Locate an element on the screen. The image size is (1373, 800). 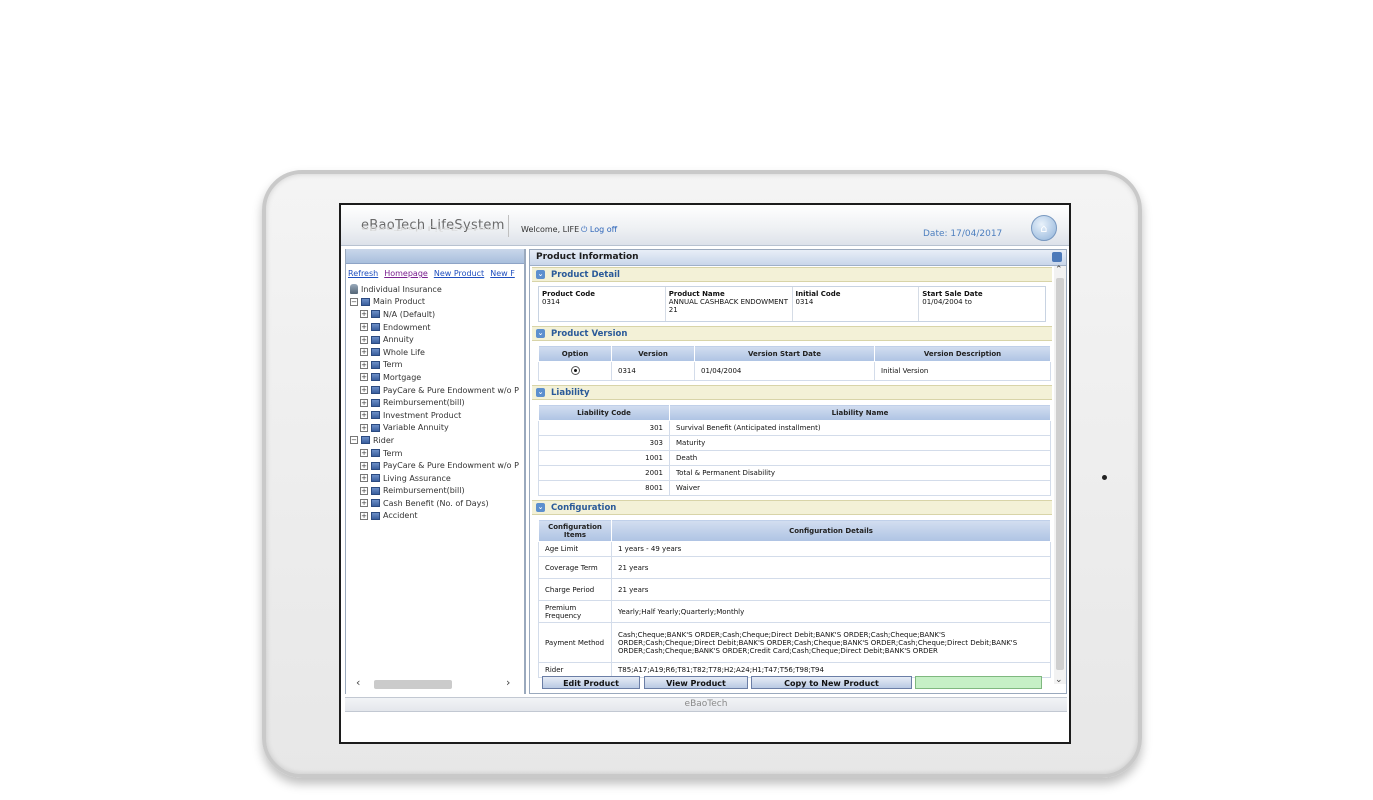
tree-item: + Living Assurance is located at coordinates (437, 478).